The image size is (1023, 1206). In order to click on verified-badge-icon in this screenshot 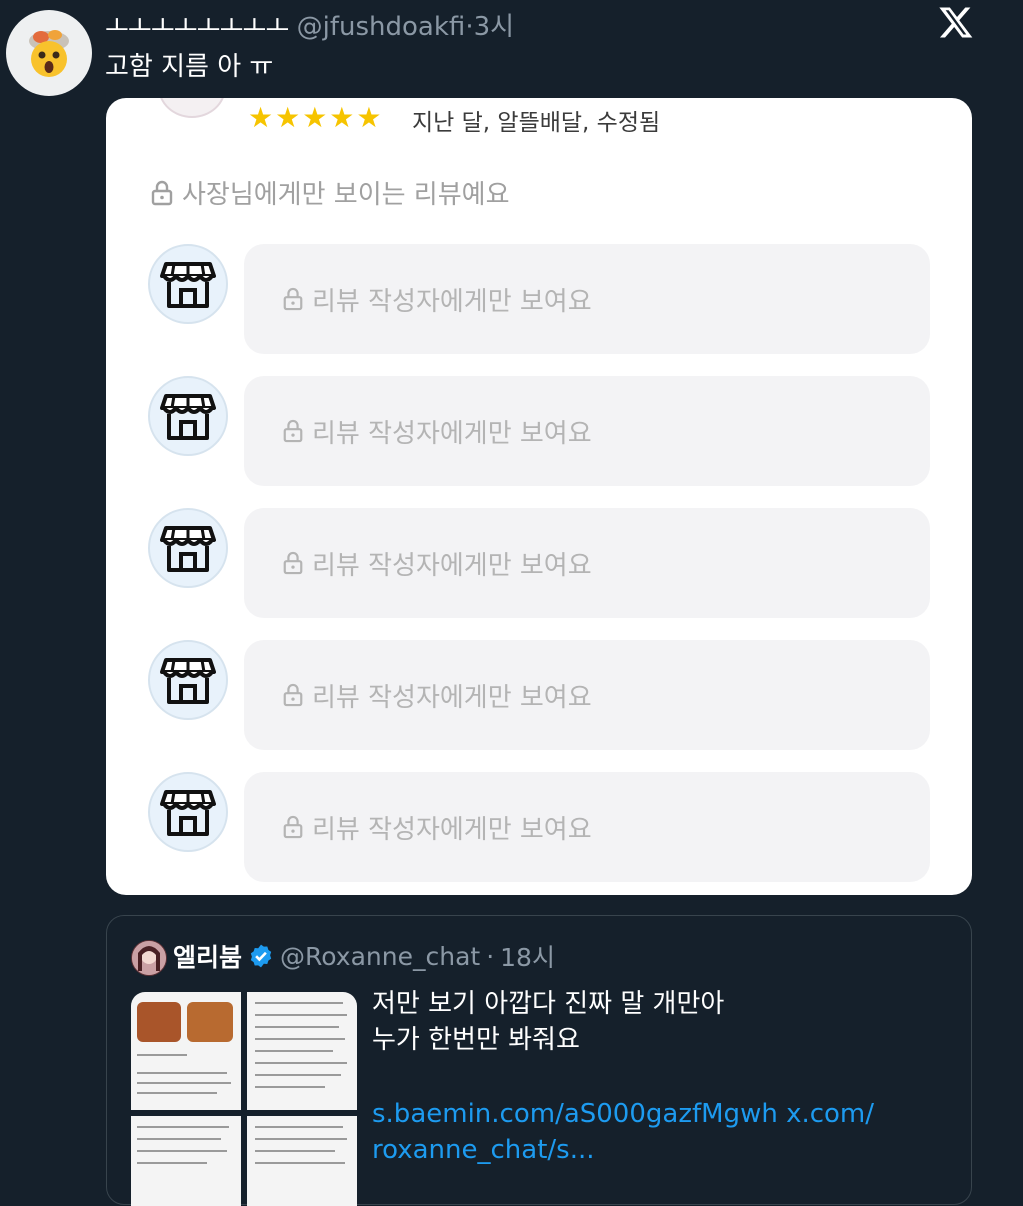, I will do `click(261, 956)`.